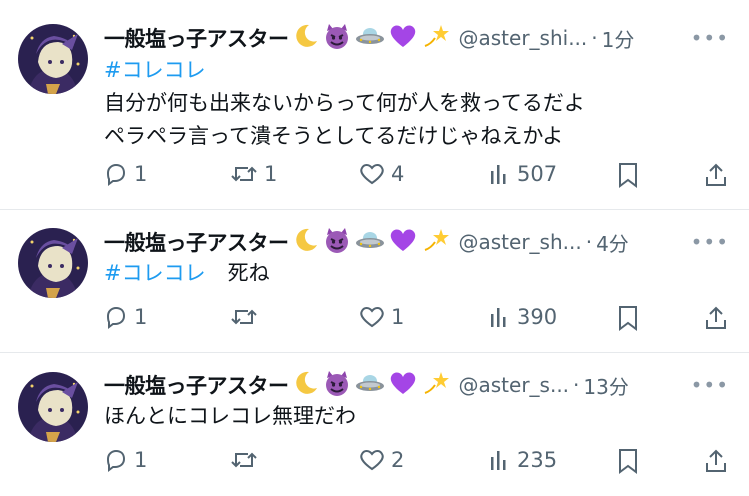 The image size is (749, 496). I want to click on retweet-count: 1, so click(271, 174).